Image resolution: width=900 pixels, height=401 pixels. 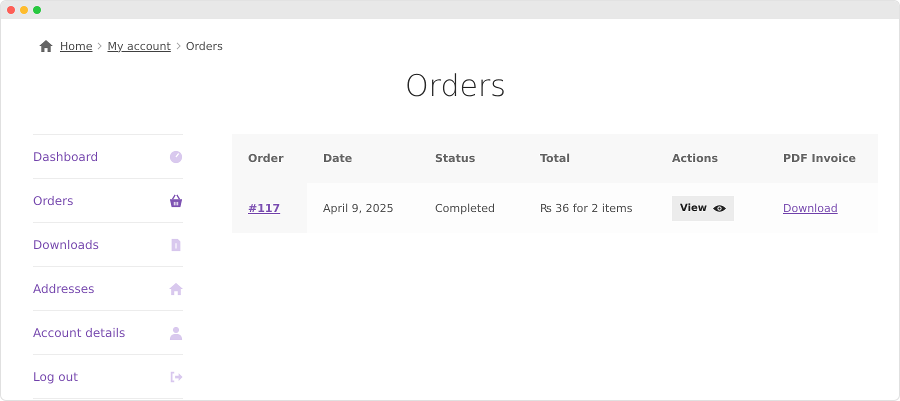 What do you see at coordinates (46, 46) in the screenshot?
I see `home-icon` at bounding box center [46, 46].